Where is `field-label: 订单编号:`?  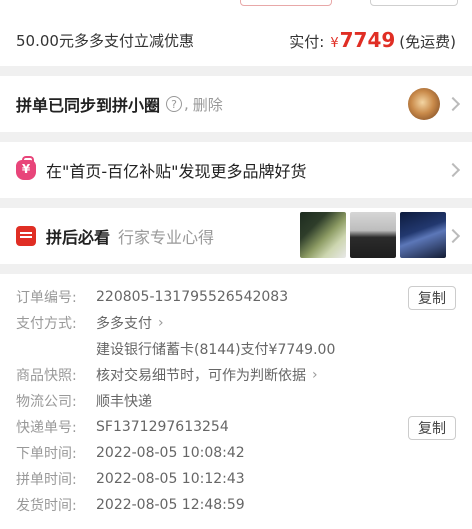 field-label: 订单编号: is located at coordinates (46, 298).